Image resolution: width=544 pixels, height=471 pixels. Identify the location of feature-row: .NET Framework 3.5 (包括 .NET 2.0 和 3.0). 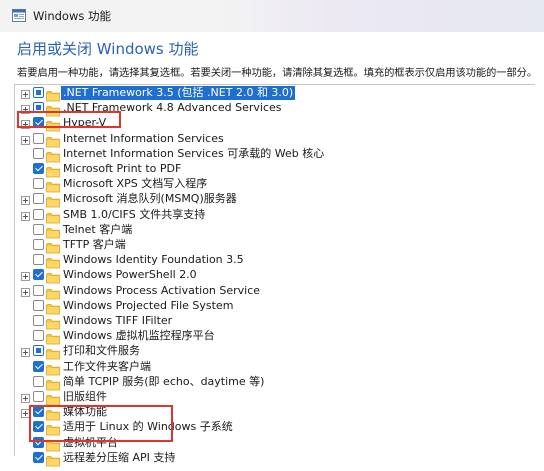
(265, 94).